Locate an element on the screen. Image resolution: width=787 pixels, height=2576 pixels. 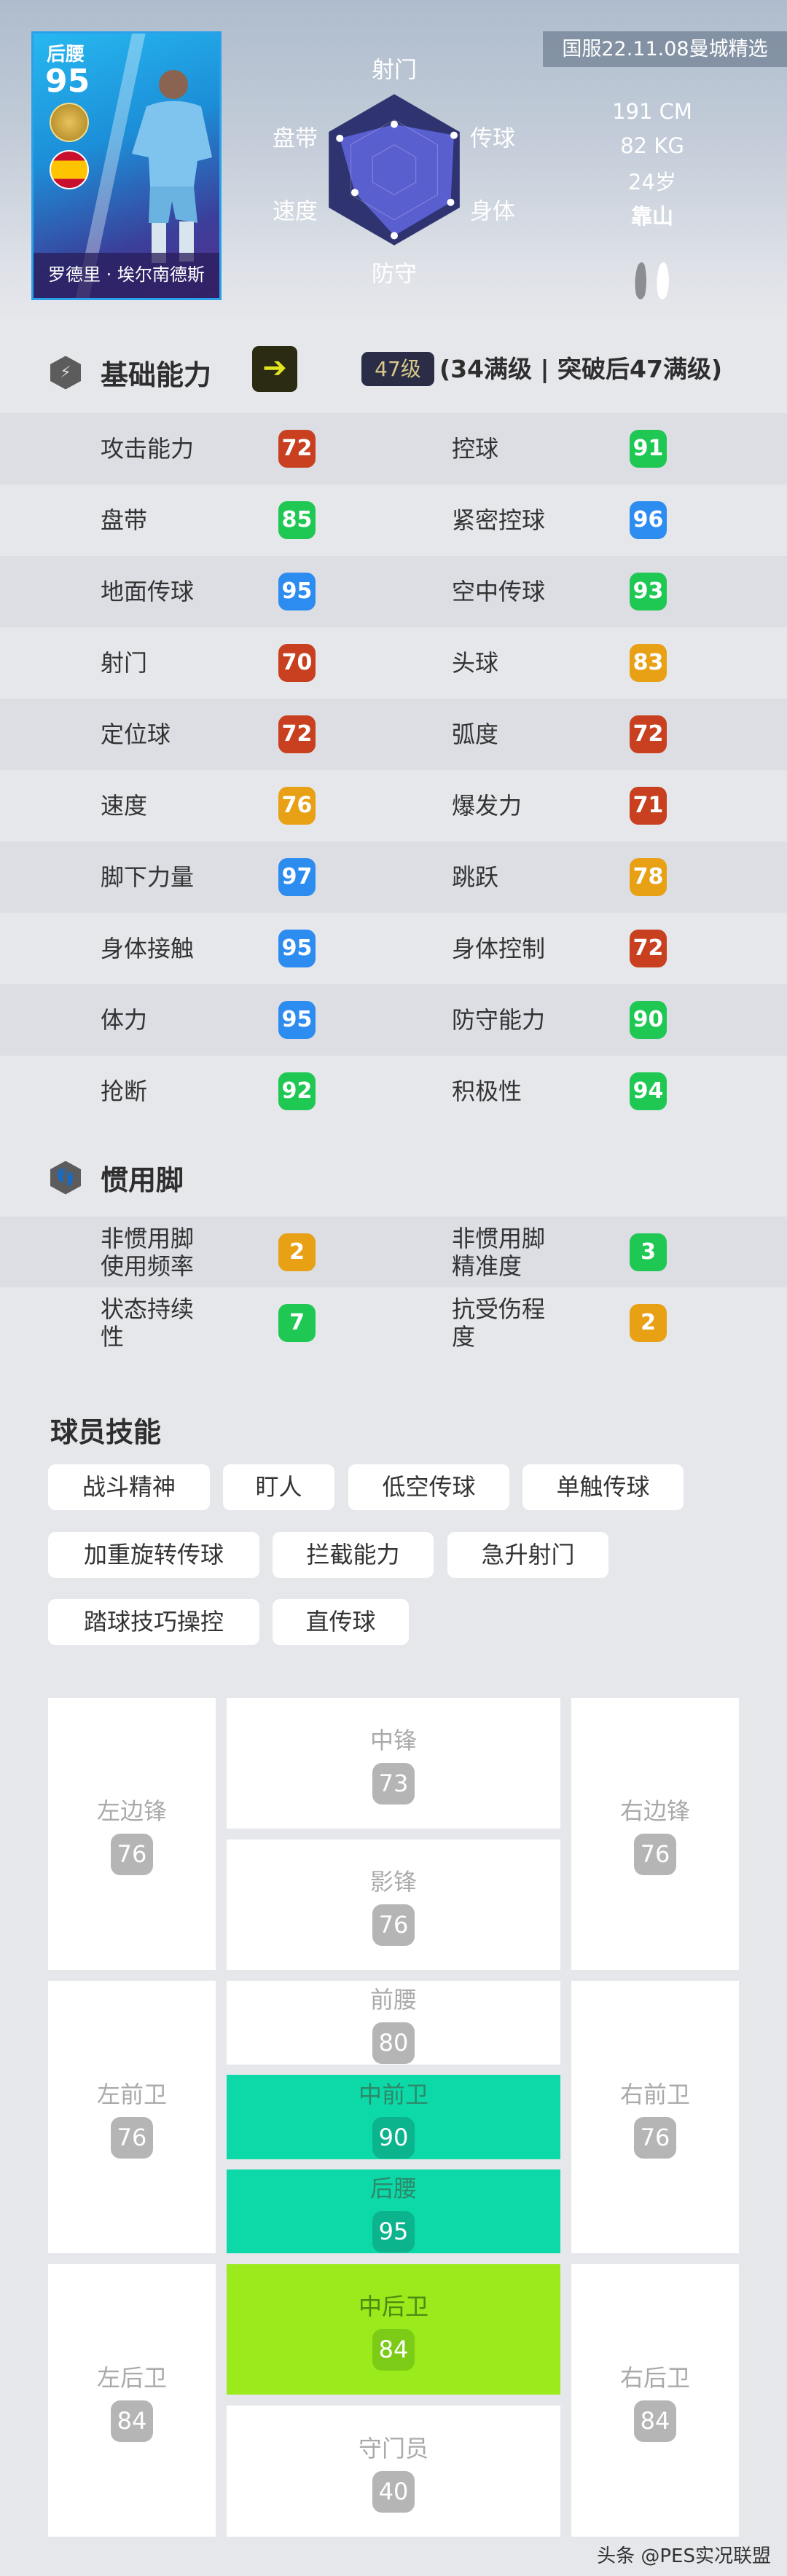
section-title: 惯用脚 is located at coordinates (142, 1180).